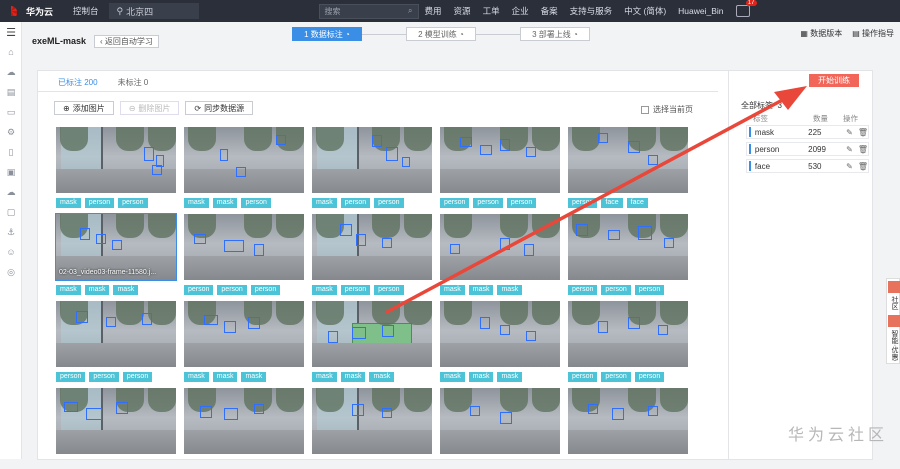  I want to click on notebook-icon: ▭, so click(11, 112).